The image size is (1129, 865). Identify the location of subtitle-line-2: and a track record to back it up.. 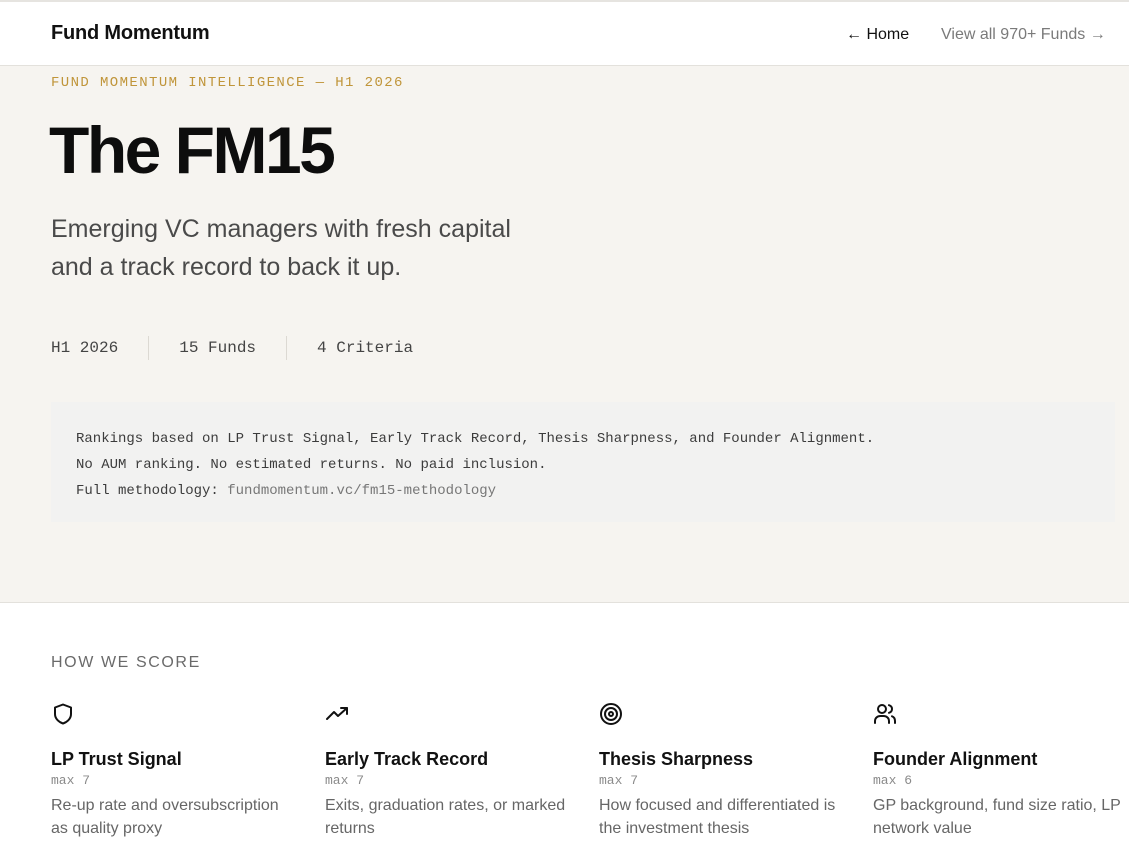
(226, 267).